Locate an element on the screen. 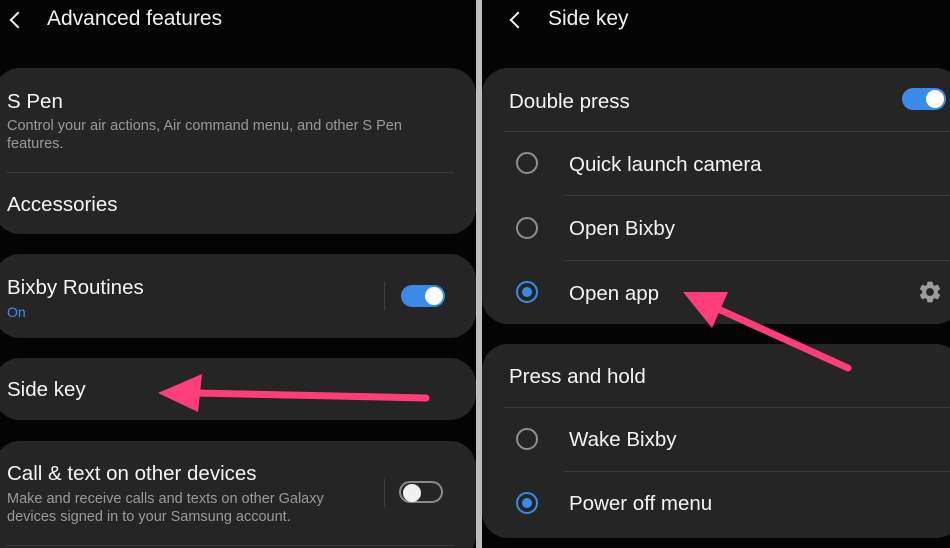  accessories-item: Accessories is located at coordinates (238, 203).